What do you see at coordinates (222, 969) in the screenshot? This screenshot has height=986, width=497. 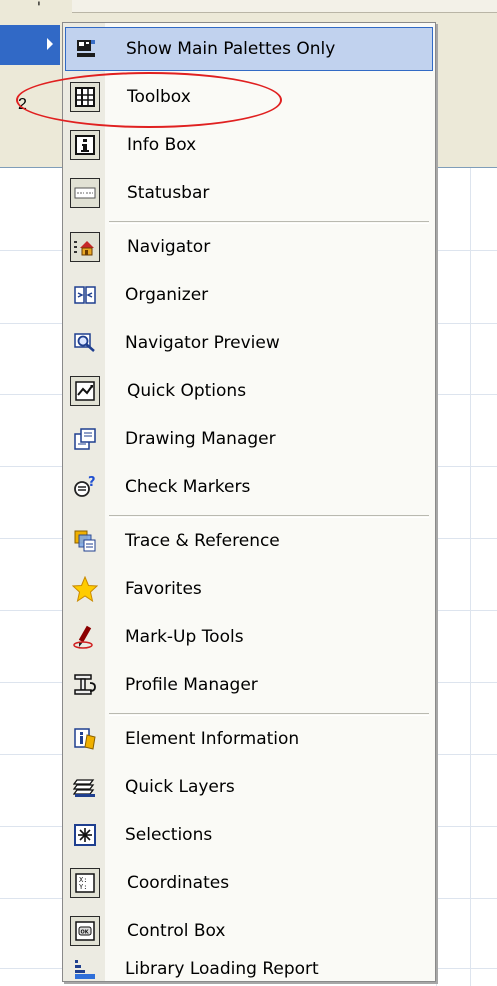 I see `menu-item-label: Library Loading Report` at bounding box center [222, 969].